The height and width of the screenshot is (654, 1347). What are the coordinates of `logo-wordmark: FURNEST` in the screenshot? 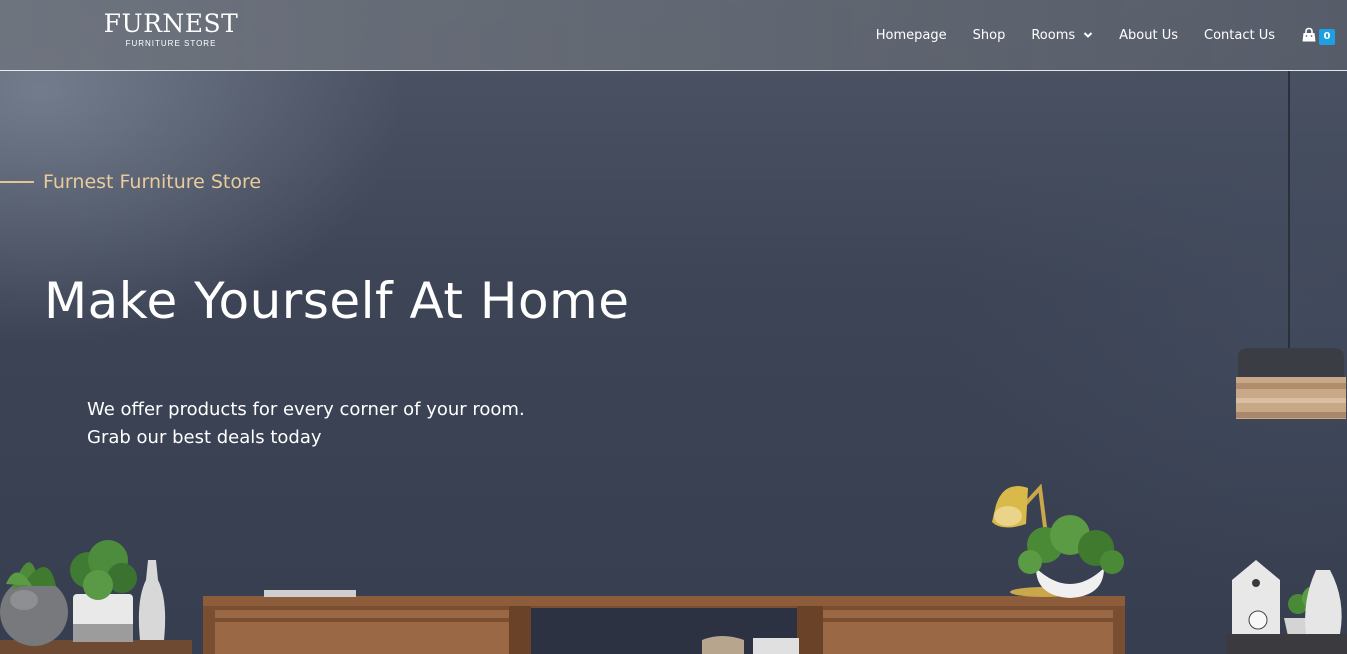 It's located at (171, 23).